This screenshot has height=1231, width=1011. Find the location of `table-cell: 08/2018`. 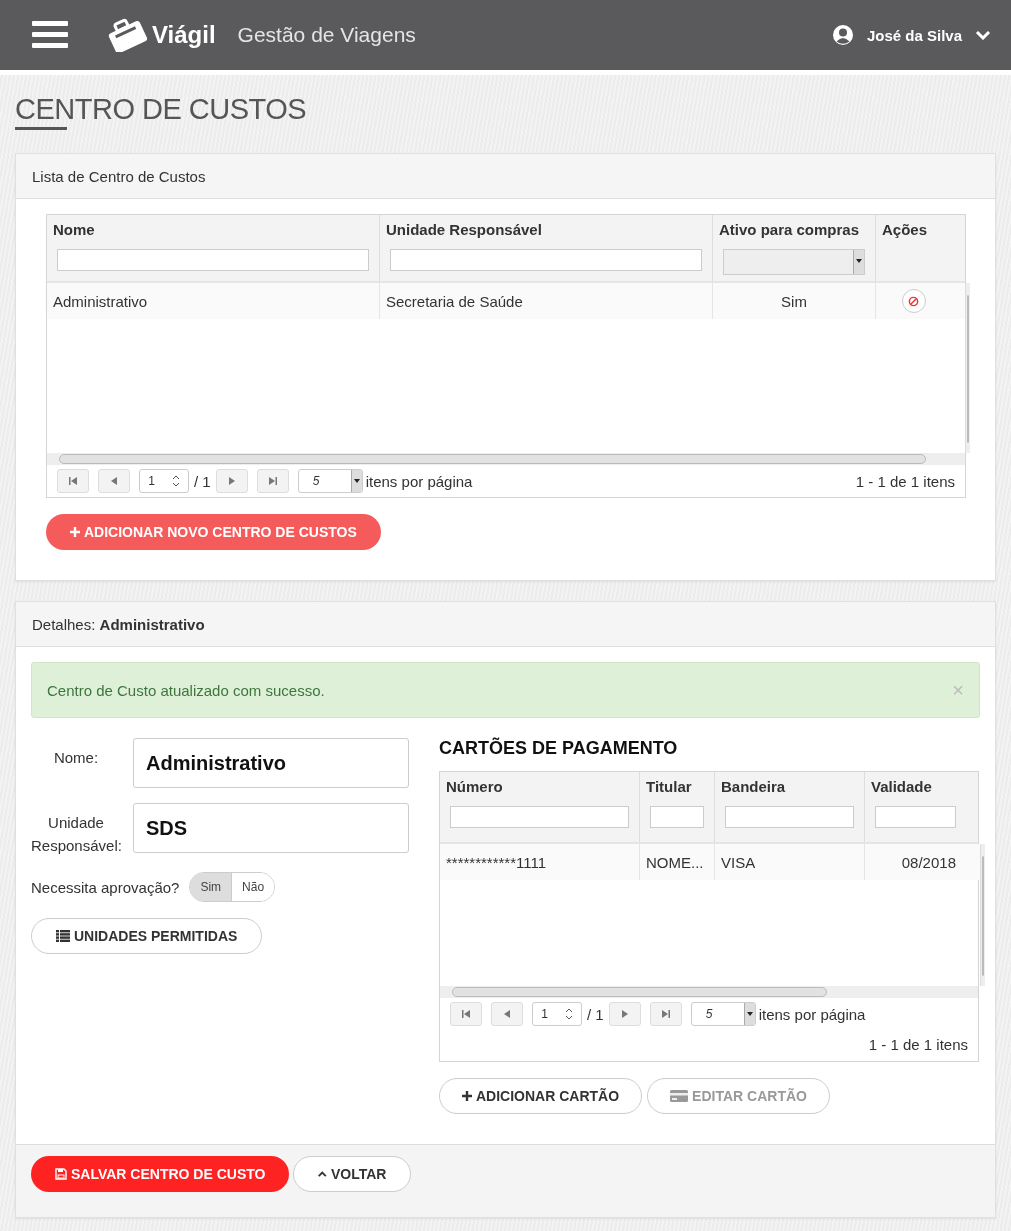

table-cell: 08/2018 is located at coordinates (928, 862).